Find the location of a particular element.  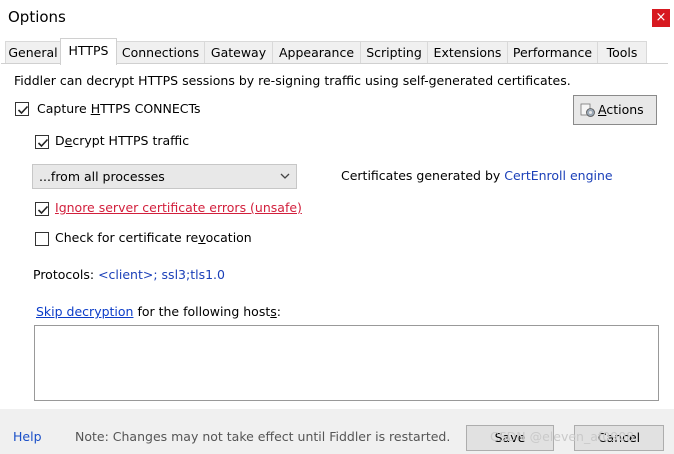

tab-tools: Tools is located at coordinates (622, 52).